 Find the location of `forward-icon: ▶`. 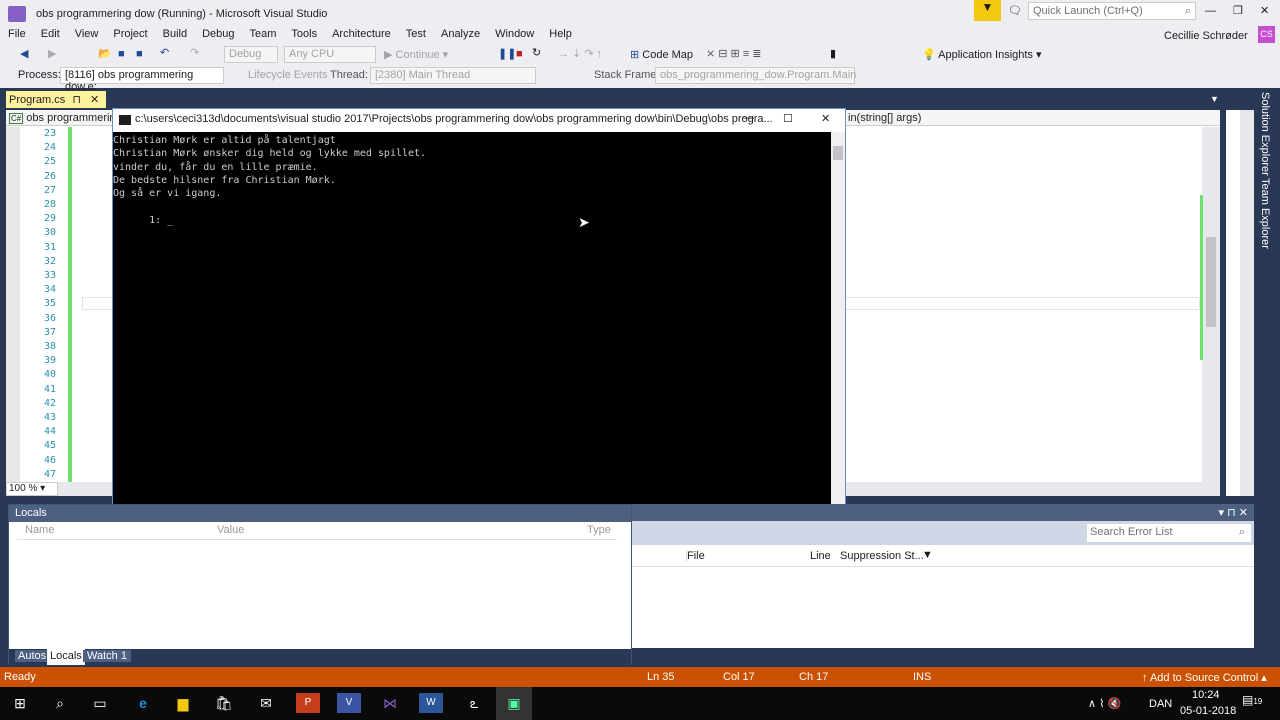

forward-icon: ▶ is located at coordinates (52, 54).